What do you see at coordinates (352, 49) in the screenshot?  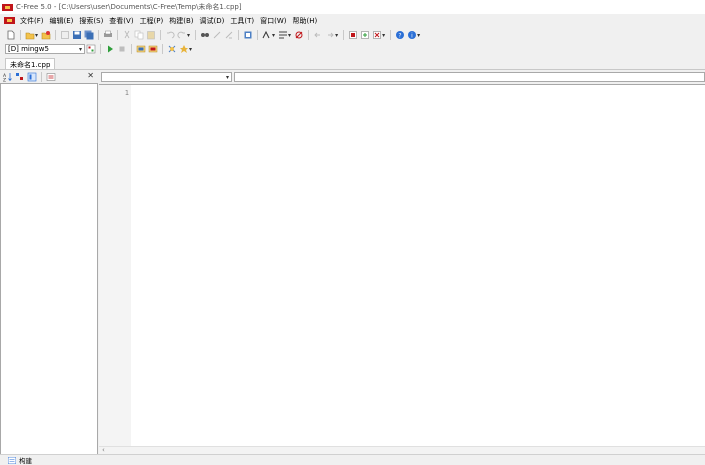 I see `build-toolbar: [D] mingw5 ▾ ▾` at bounding box center [352, 49].